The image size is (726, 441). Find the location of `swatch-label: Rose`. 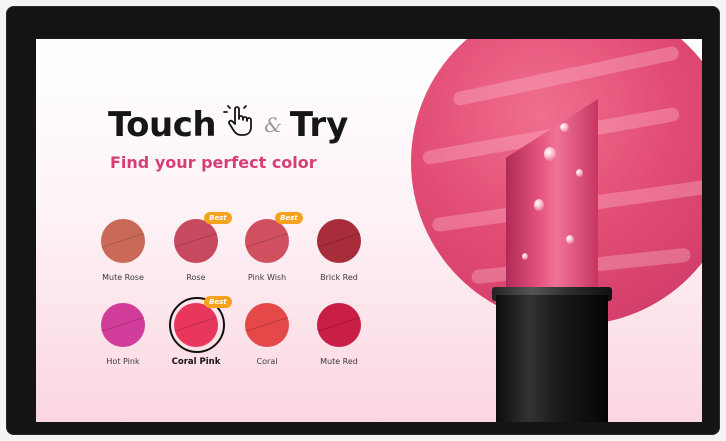

swatch-label: Rose is located at coordinates (196, 277).